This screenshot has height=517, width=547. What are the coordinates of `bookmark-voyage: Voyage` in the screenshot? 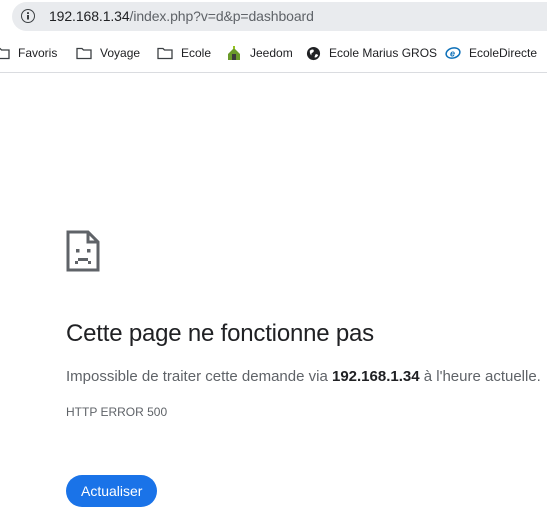 It's located at (108, 53).